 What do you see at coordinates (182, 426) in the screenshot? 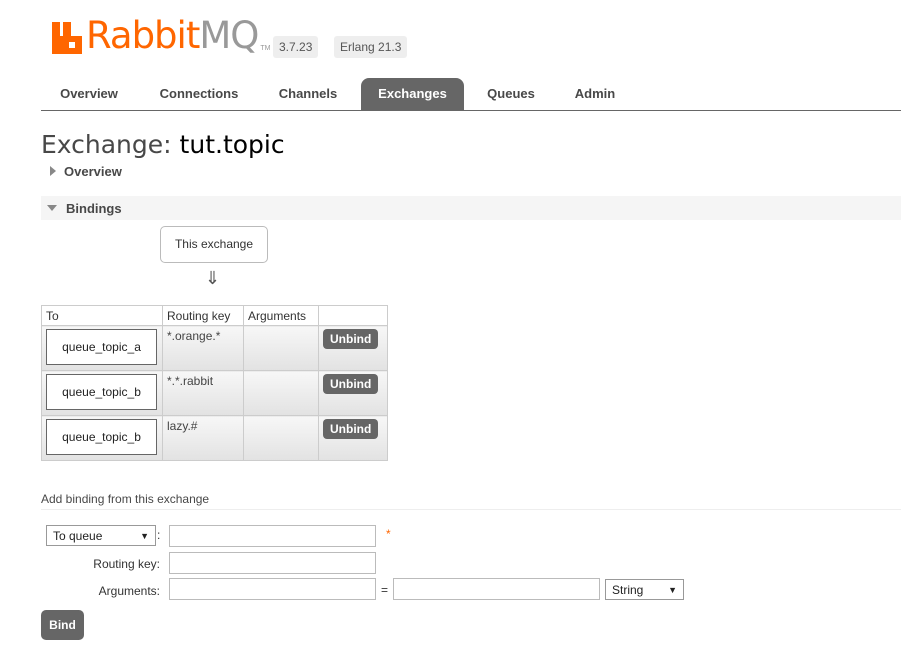
I see `routing-key-value: lazy.#` at bounding box center [182, 426].